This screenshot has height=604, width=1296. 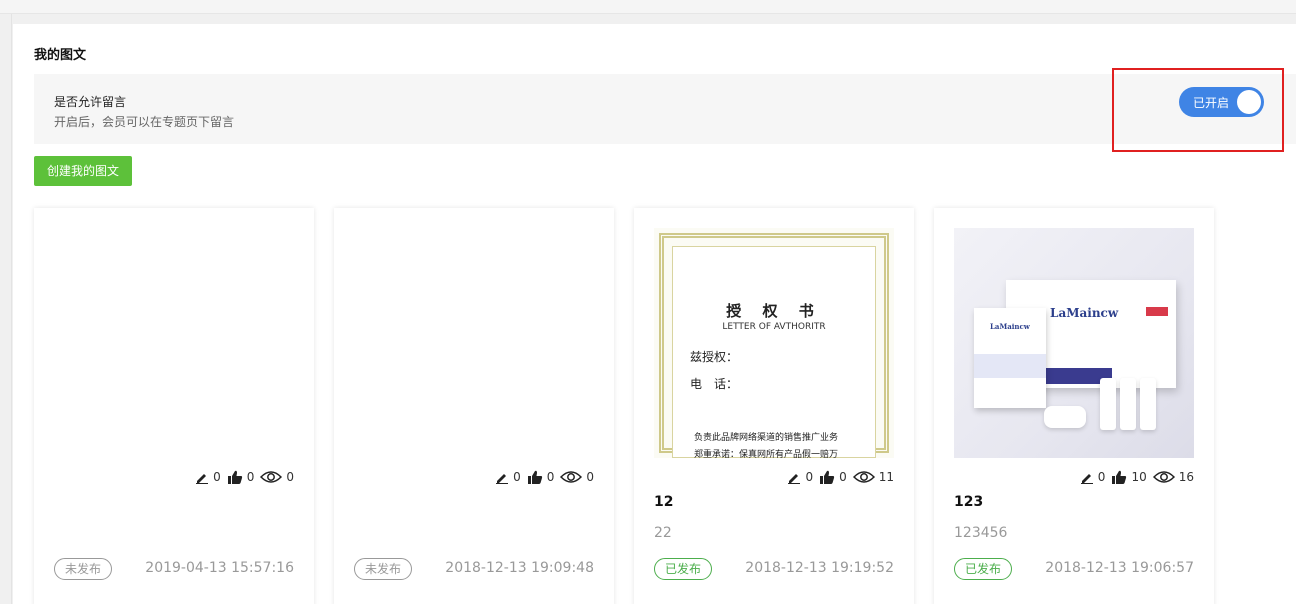 What do you see at coordinates (1010, 366) in the screenshot?
I see `mask-band` at bounding box center [1010, 366].